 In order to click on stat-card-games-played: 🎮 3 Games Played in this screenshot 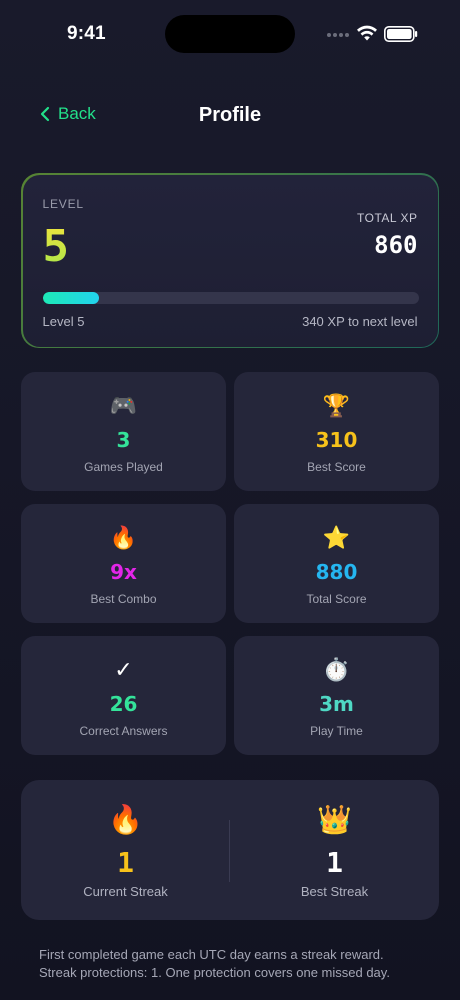, I will do `click(123, 431)`.